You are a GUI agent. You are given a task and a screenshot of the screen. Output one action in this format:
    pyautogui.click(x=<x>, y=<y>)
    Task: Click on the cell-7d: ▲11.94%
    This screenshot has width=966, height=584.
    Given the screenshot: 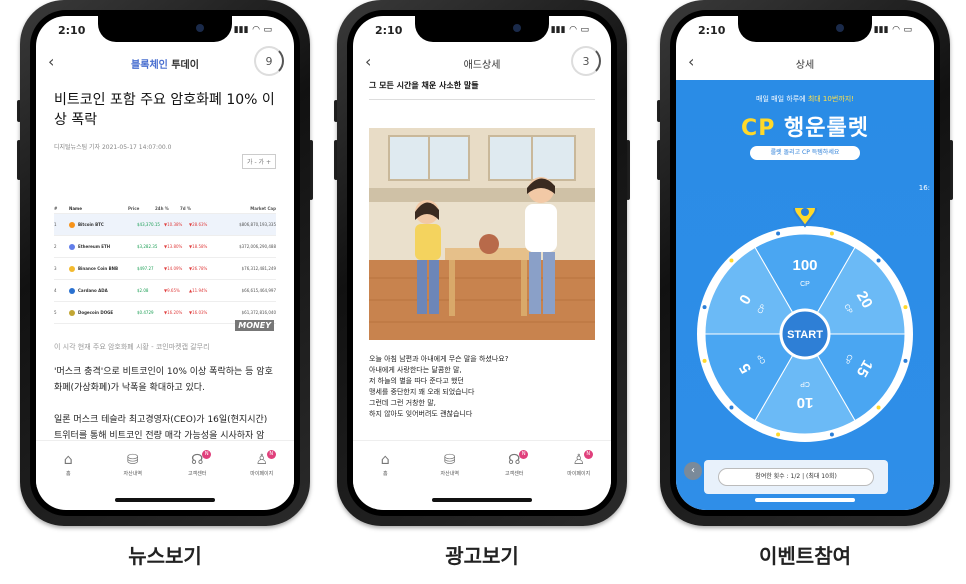 What is the action you would take?
    pyautogui.click(x=198, y=290)
    